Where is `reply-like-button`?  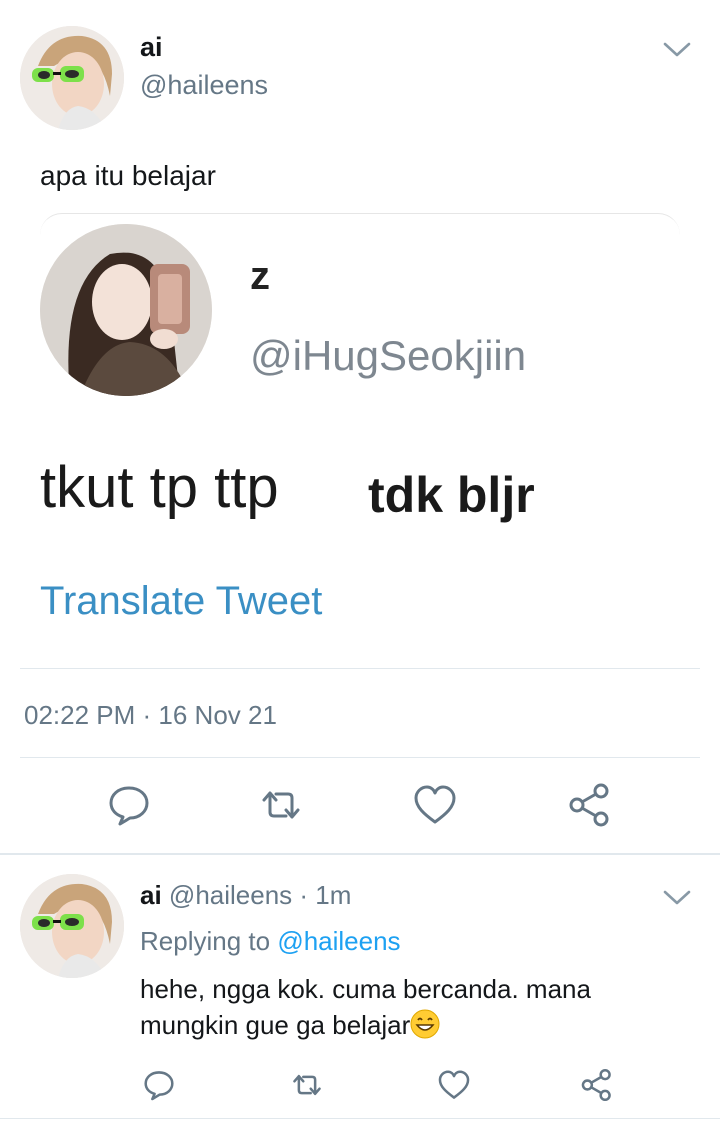 reply-like-button is located at coordinates (454, 1085).